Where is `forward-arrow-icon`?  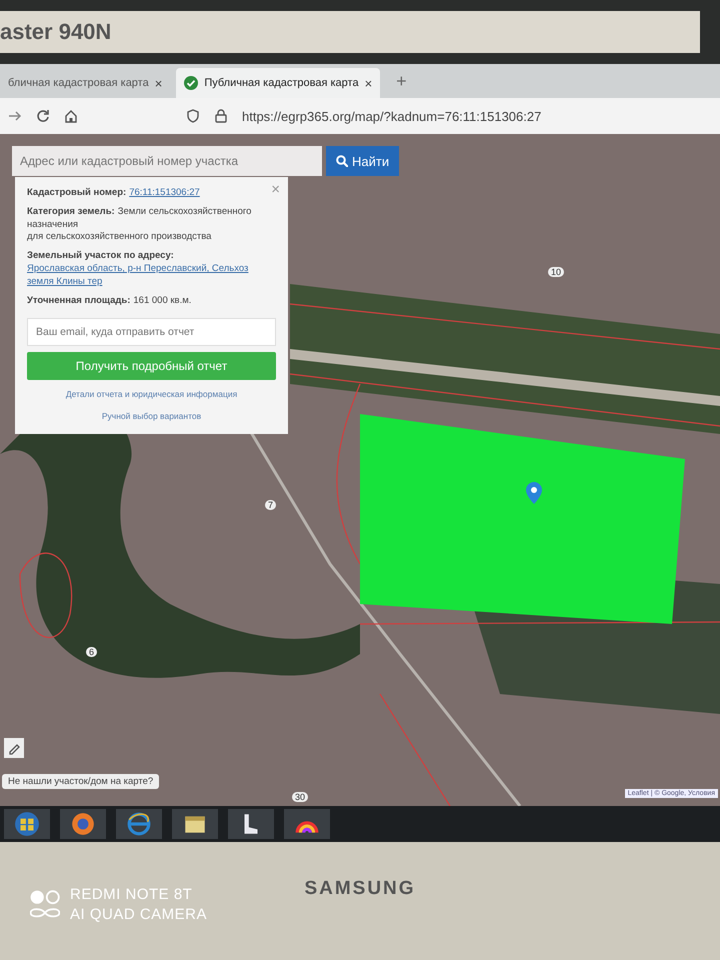
forward-arrow-icon is located at coordinates (15, 116).